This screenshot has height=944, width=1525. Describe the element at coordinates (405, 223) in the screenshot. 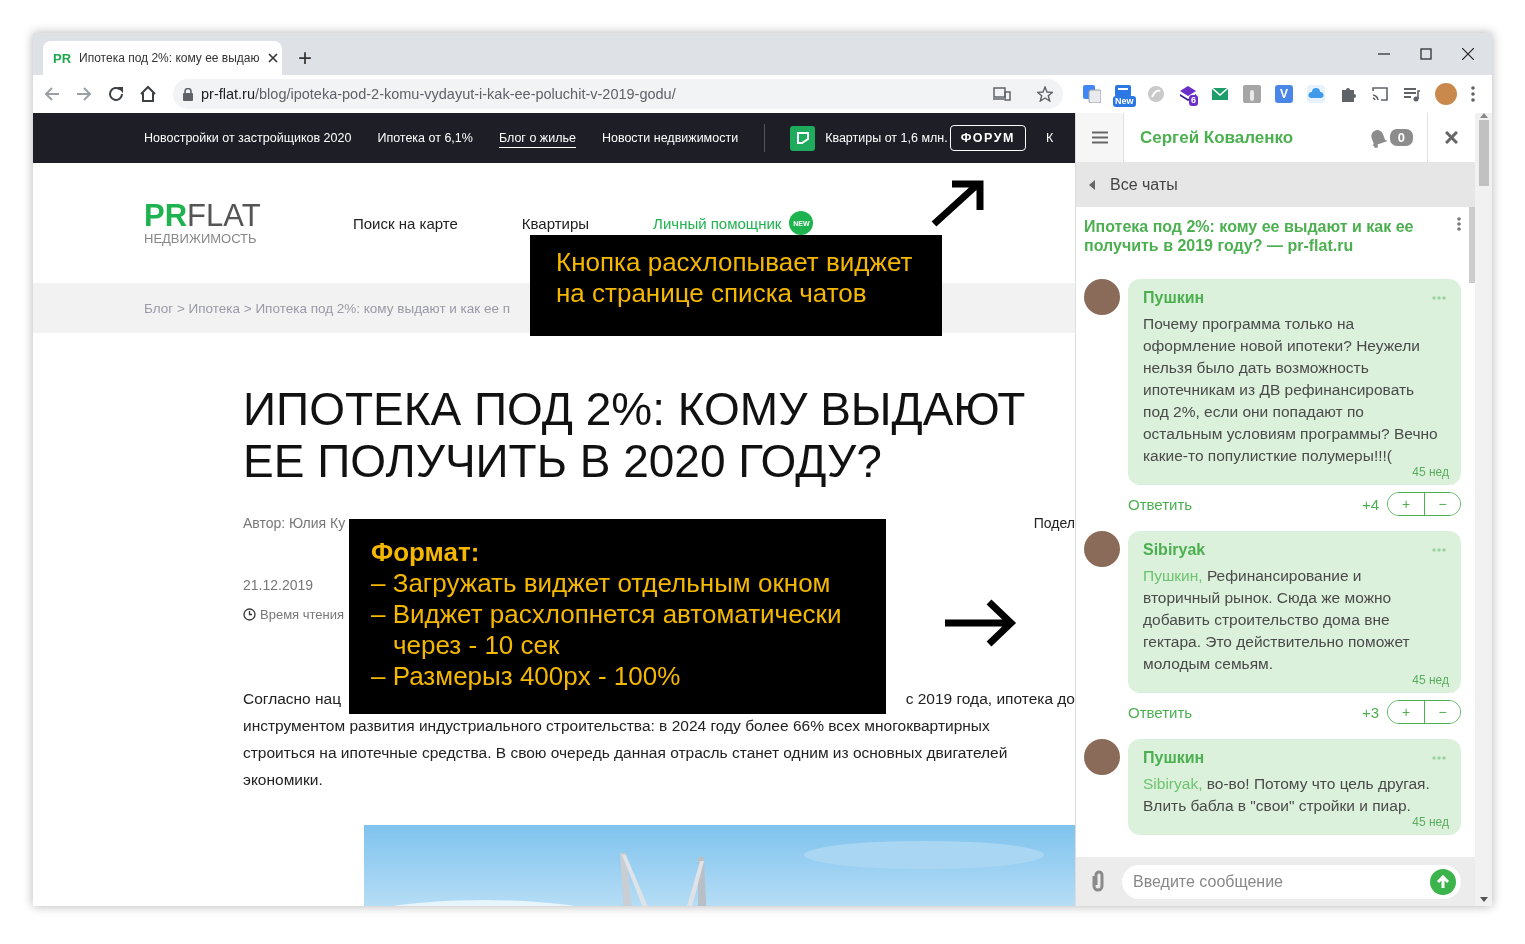

I see `menu-link: Поиск на карте` at that location.